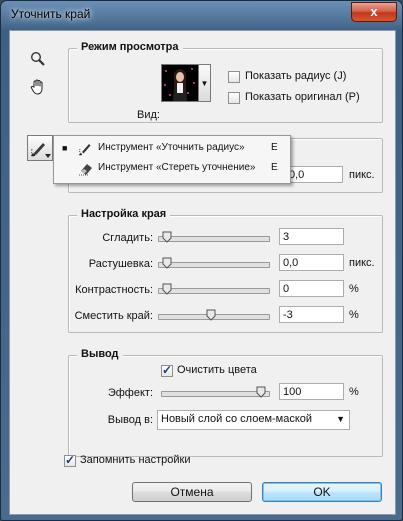 The height and width of the screenshot is (521, 403). Describe the element at coordinates (354, 315) in the screenshot. I see `shift-edge-unit: %` at that location.